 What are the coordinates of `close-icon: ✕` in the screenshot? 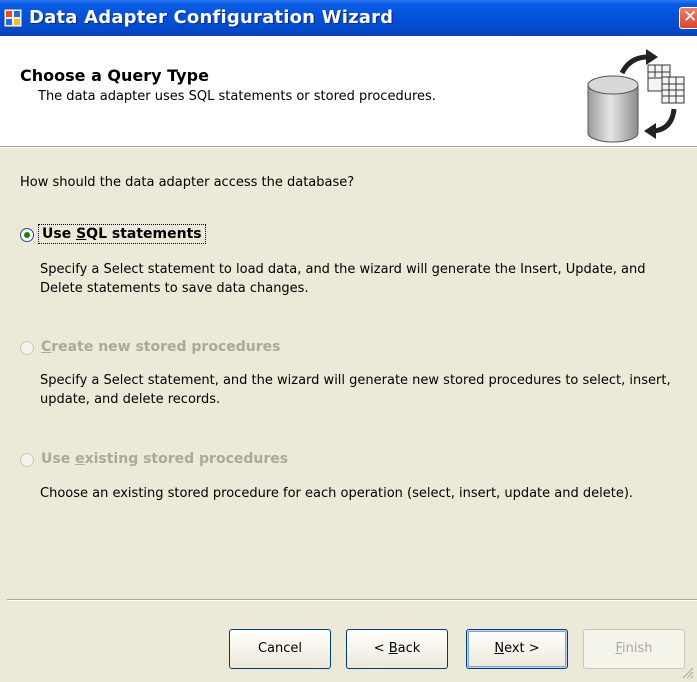 It's located at (690, 17).